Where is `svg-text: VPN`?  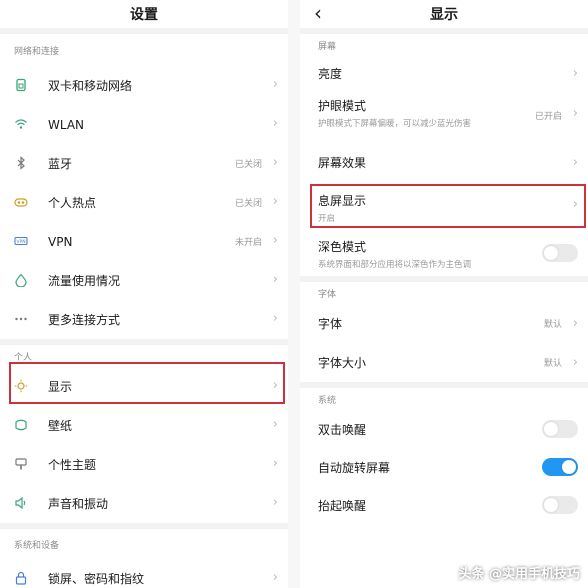 svg-text: VPN is located at coordinates (20, 242).